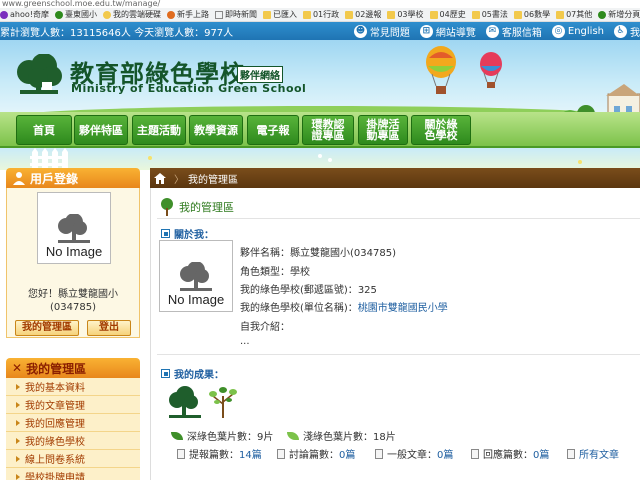 The width and height of the screenshot is (640, 480). Describe the element at coordinates (187, 233) in the screenshot. I see `about-me-title: 關於我：` at that location.